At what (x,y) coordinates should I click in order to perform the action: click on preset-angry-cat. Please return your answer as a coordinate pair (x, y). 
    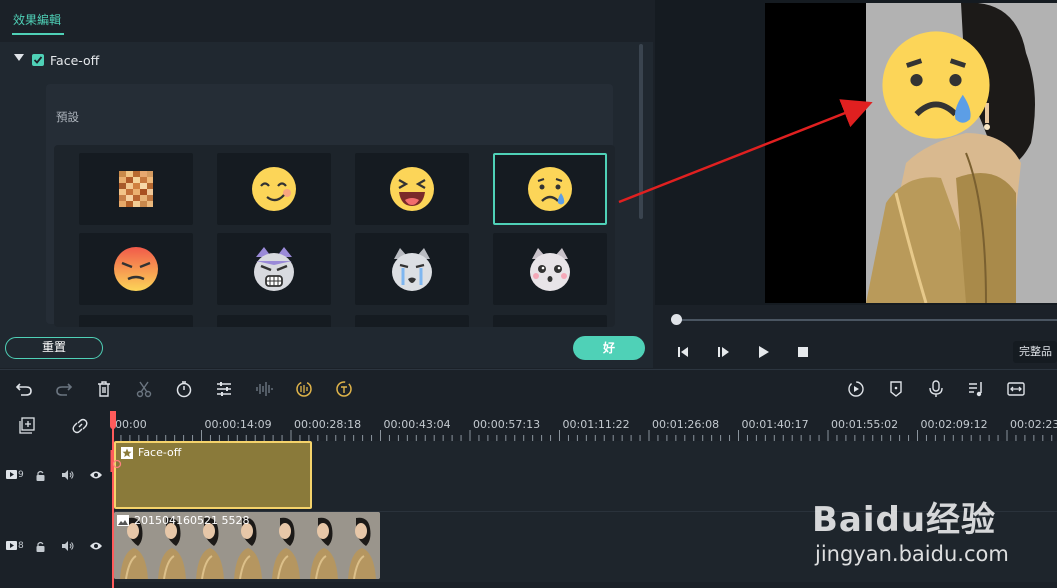
    Looking at the image, I should click on (274, 269).